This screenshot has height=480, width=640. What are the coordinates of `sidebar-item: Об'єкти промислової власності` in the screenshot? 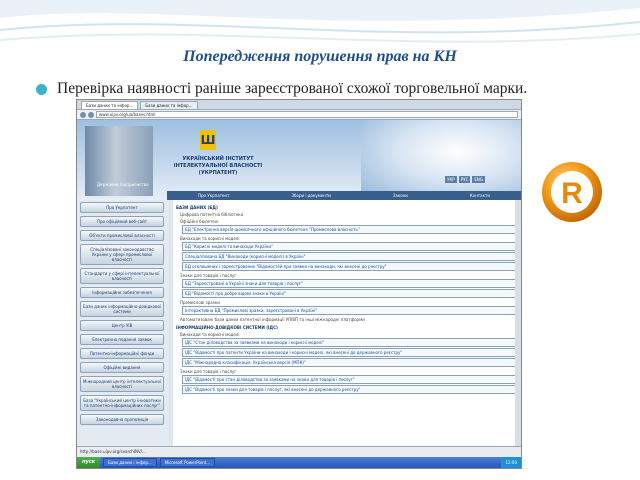 It's located at (122, 235).